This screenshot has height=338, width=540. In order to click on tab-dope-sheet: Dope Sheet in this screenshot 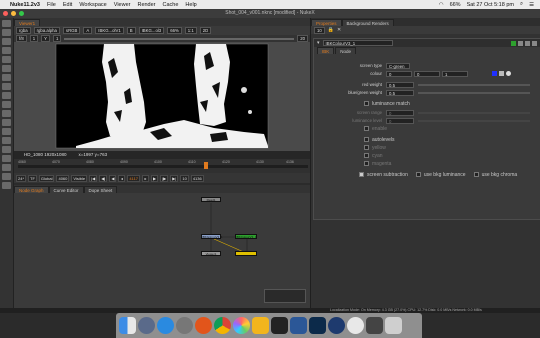, I will do `click(100, 189)`.